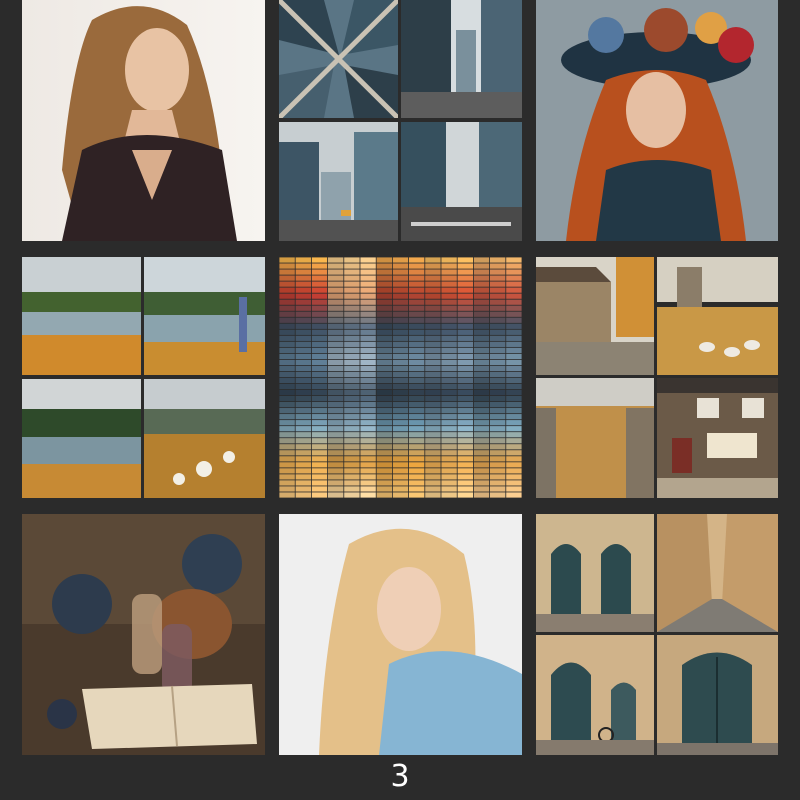 This screenshot has height=800, width=800. I want to click on color-palette-grid, so click(400, 377).